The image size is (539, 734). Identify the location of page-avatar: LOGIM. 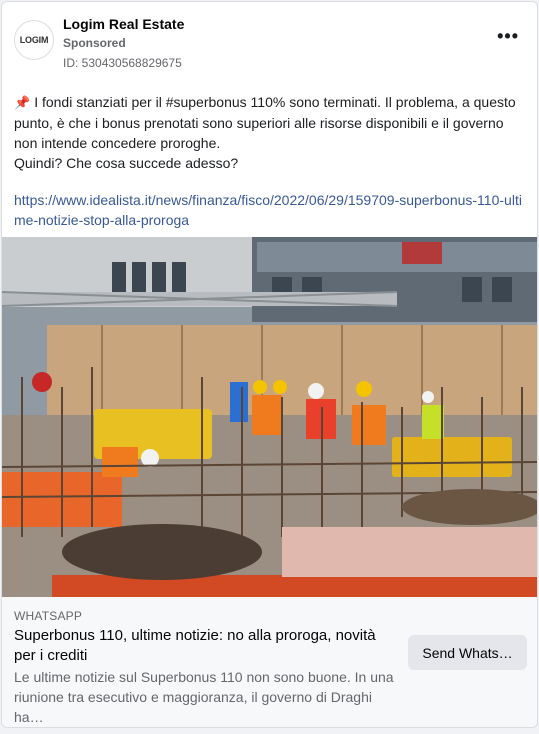
(34, 40).